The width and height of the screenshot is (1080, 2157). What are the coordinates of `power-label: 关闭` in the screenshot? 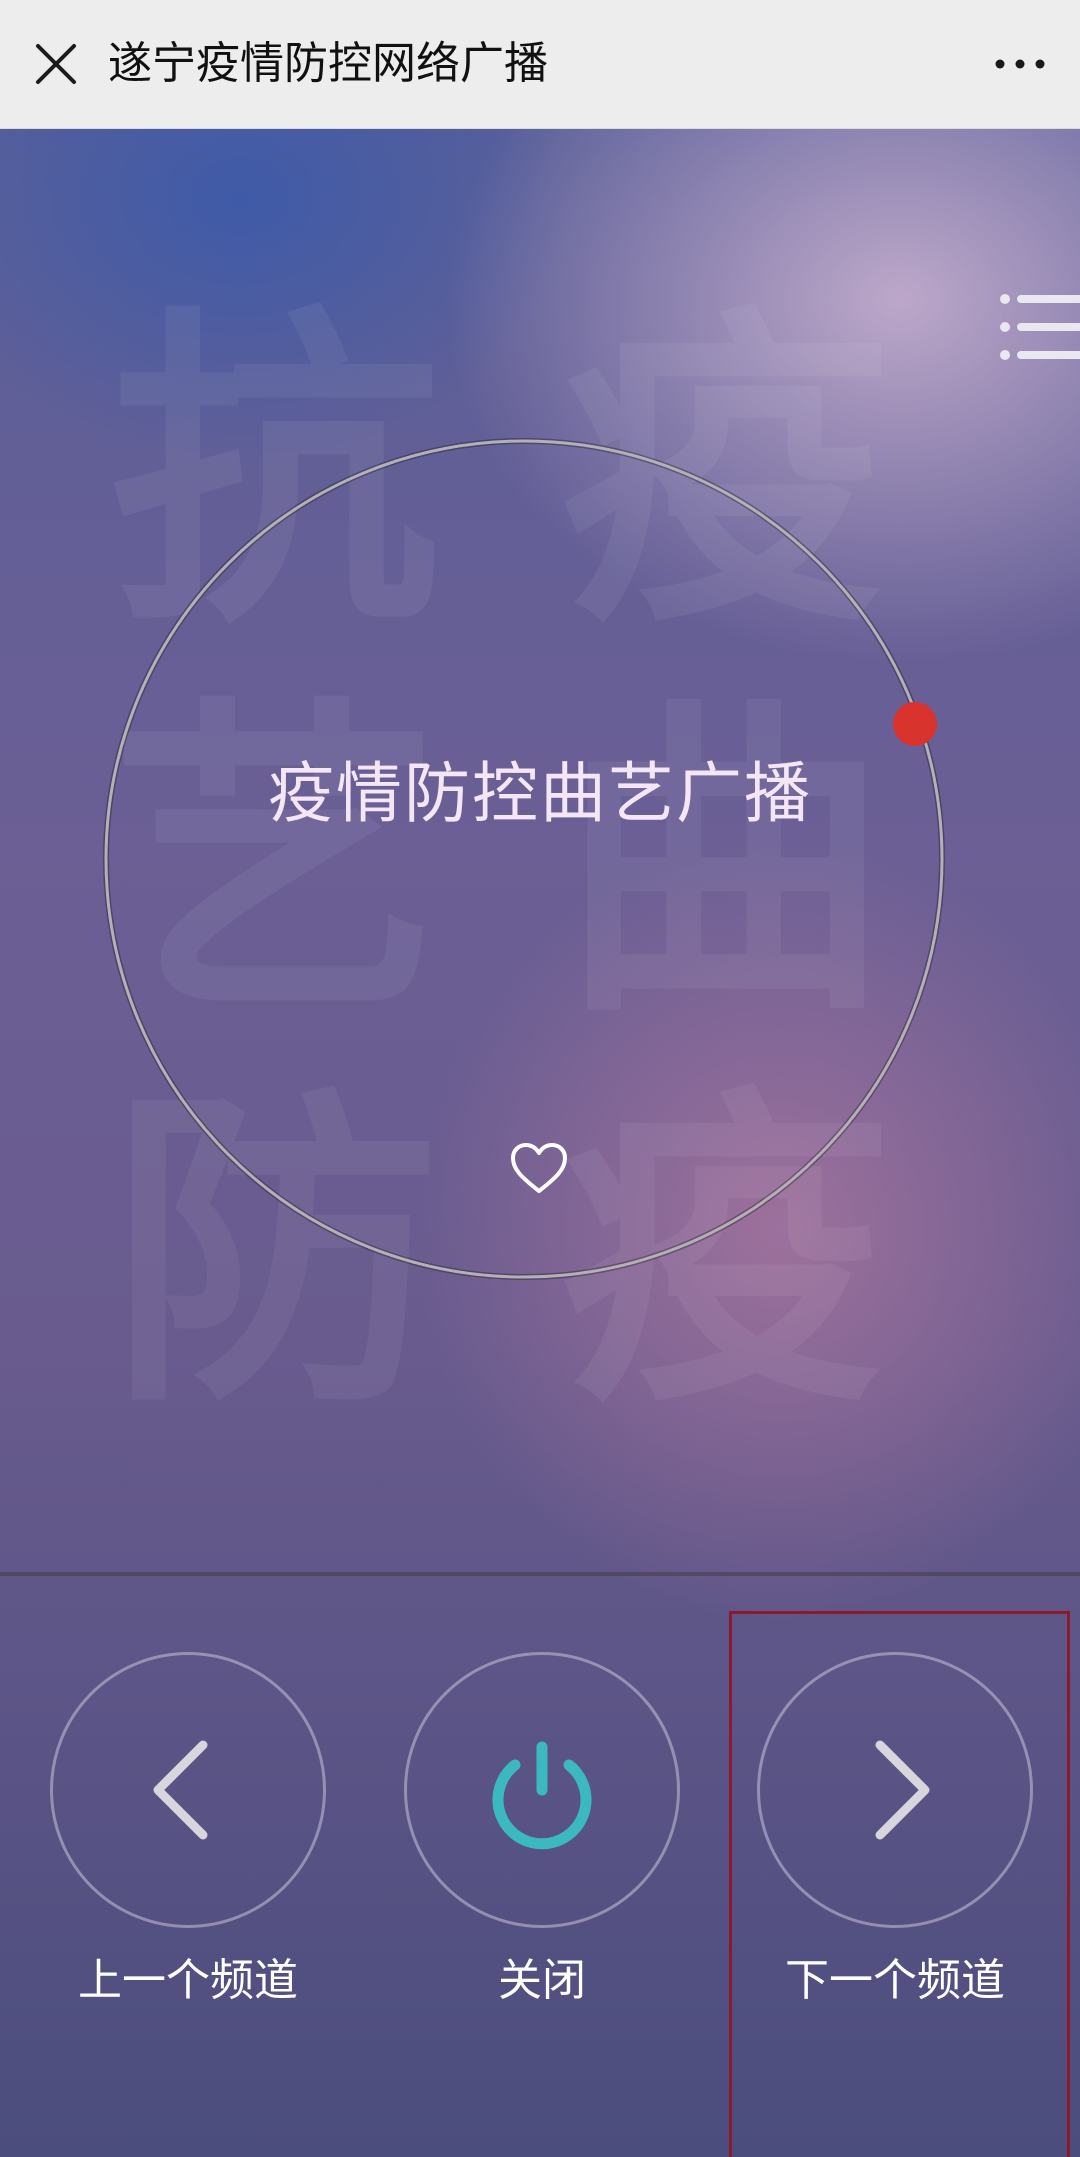 It's located at (542, 1981).